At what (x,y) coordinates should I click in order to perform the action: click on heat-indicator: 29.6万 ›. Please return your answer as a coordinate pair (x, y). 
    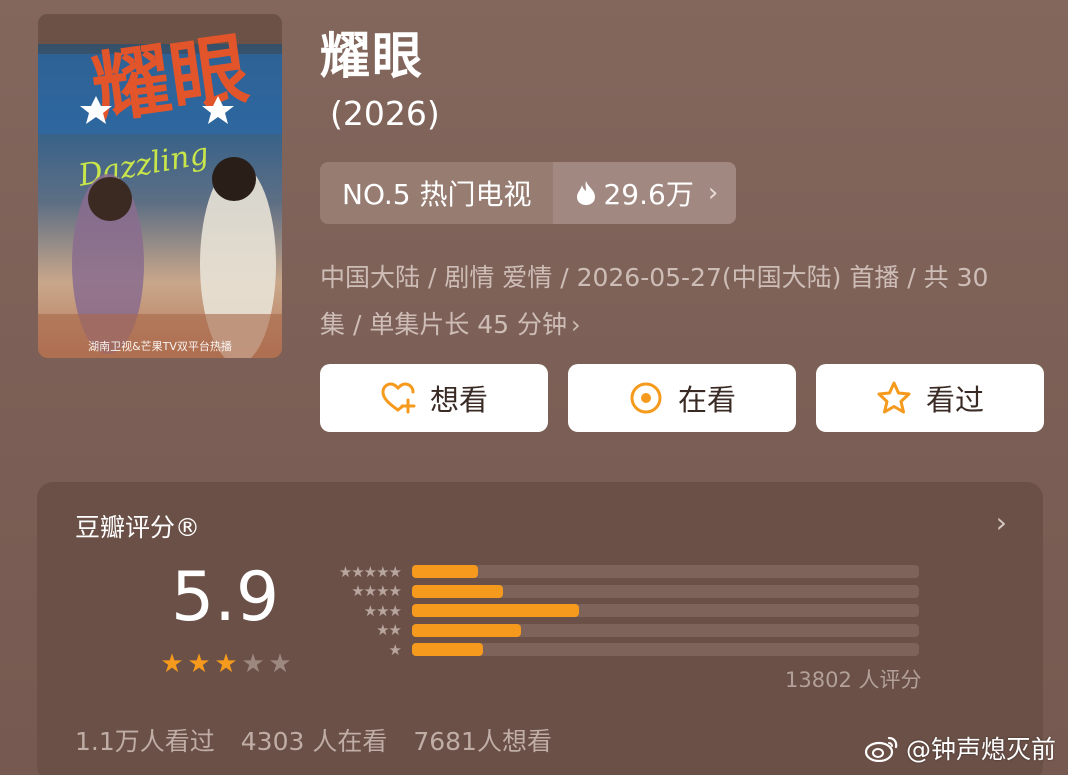
    Looking at the image, I should click on (645, 193).